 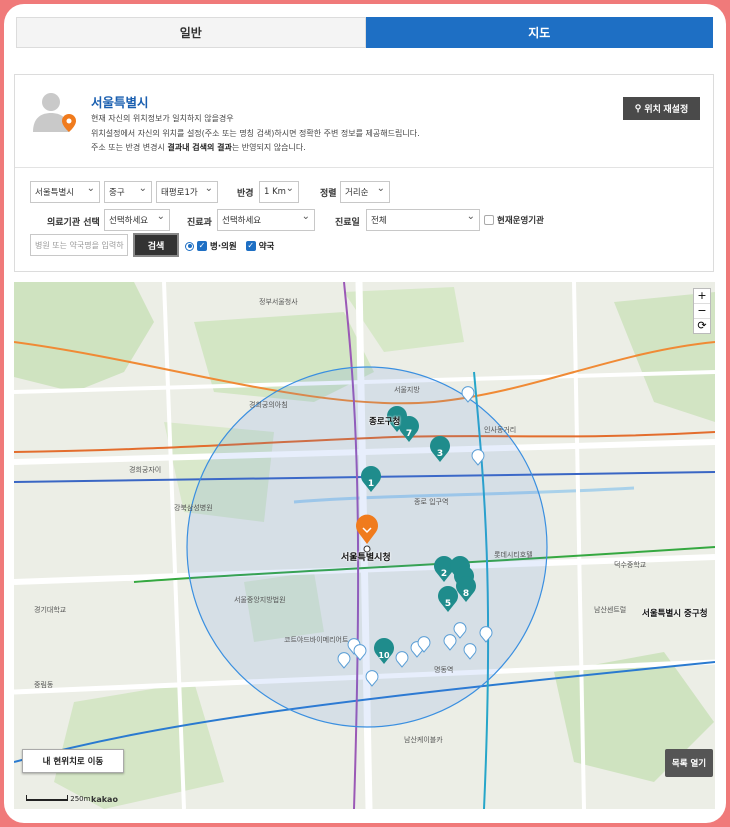 What do you see at coordinates (539, 32) in the screenshot?
I see `tab-map: 지도` at bounding box center [539, 32].